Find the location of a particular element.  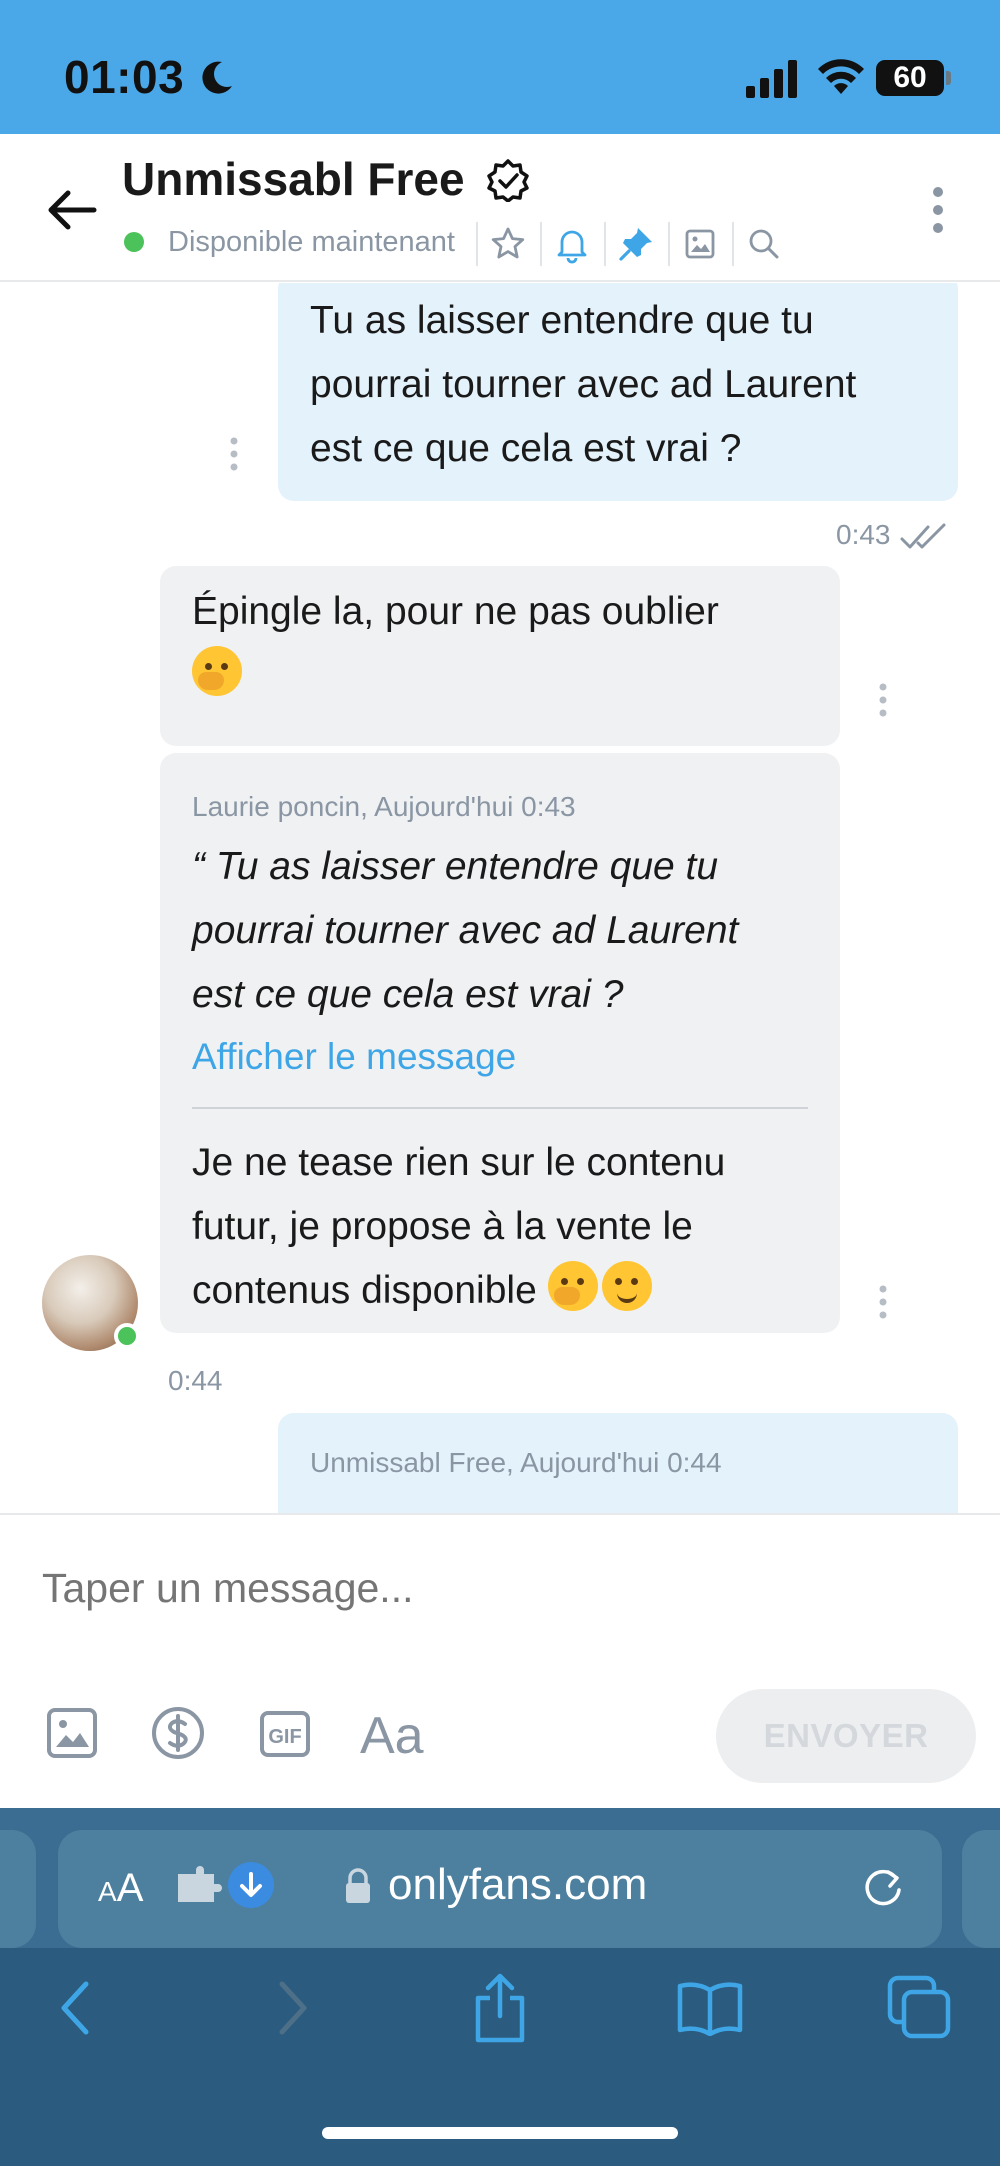

verified-badge-icon is located at coordinates (508, 180).